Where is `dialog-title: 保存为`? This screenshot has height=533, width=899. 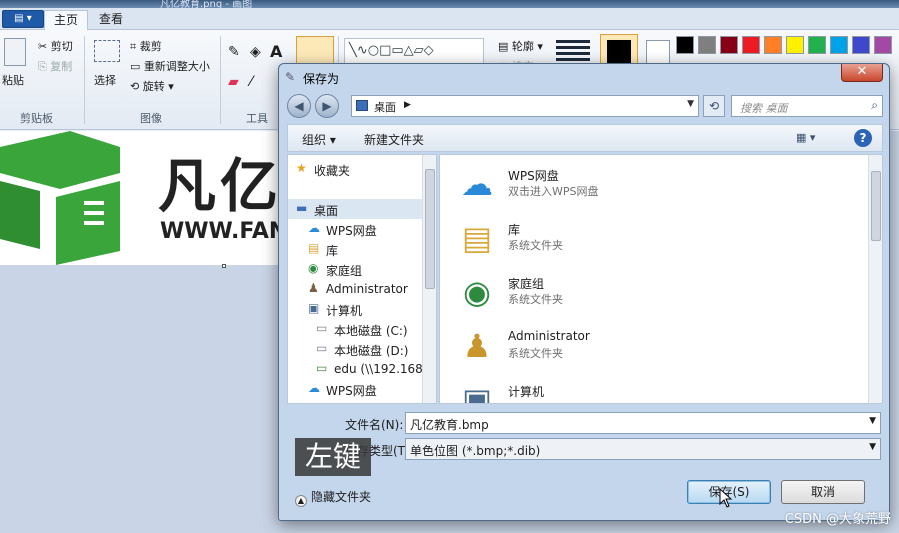
dialog-title: 保存为 is located at coordinates (321, 79).